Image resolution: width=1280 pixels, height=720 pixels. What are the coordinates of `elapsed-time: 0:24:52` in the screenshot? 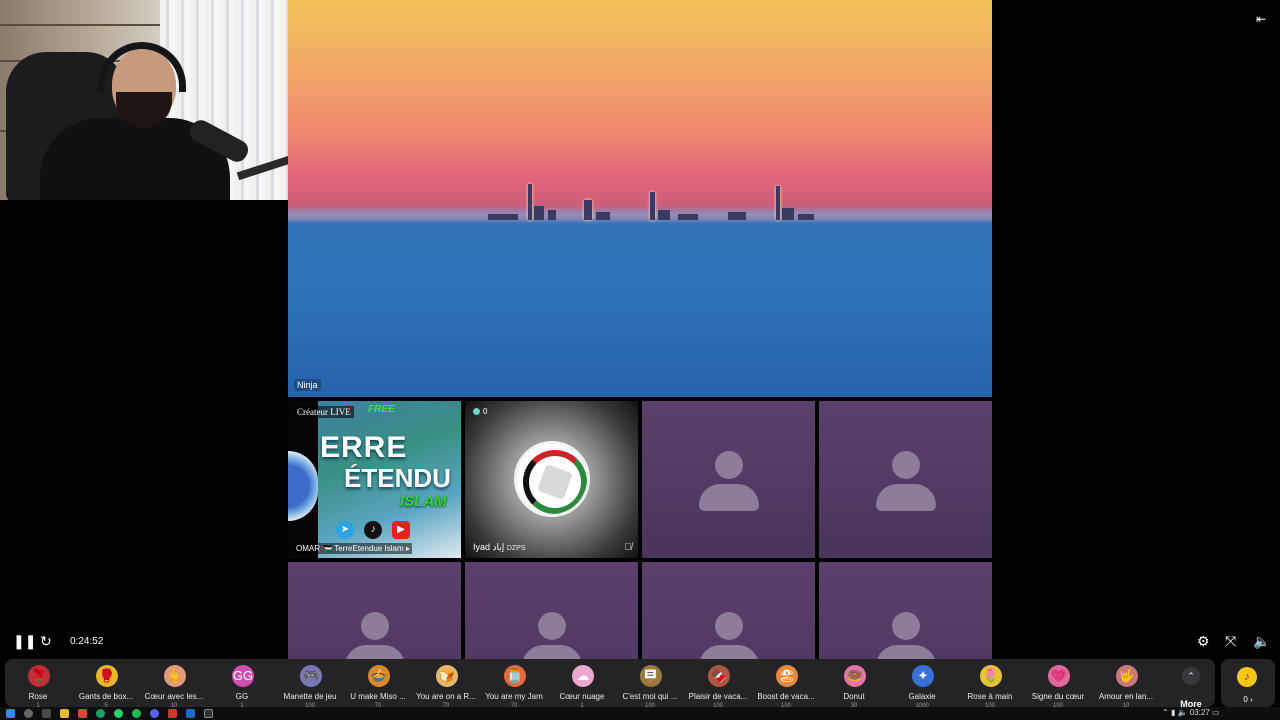 It's located at (87, 641).